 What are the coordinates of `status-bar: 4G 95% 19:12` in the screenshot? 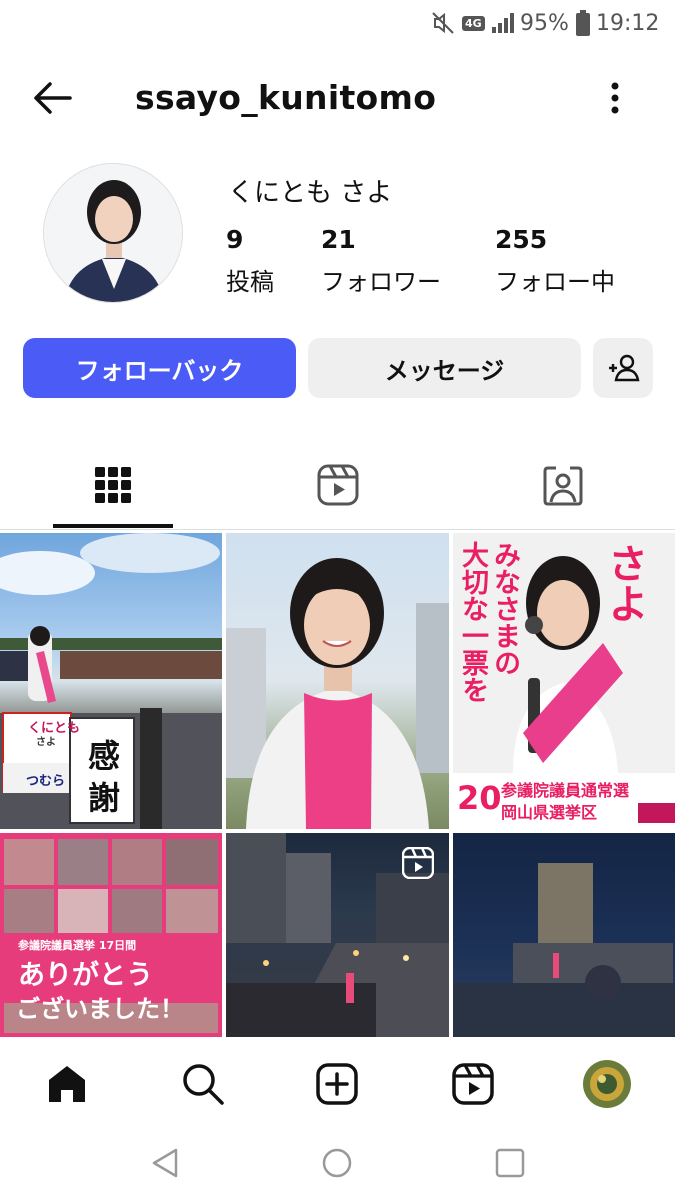 It's located at (337, 24).